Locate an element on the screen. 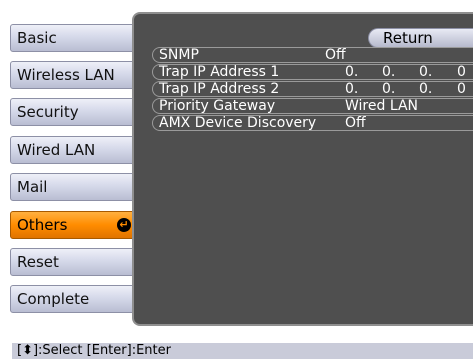 The width and height of the screenshot is (473, 362). sidebar-item-label: Complete is located at coordinates (53, 299).